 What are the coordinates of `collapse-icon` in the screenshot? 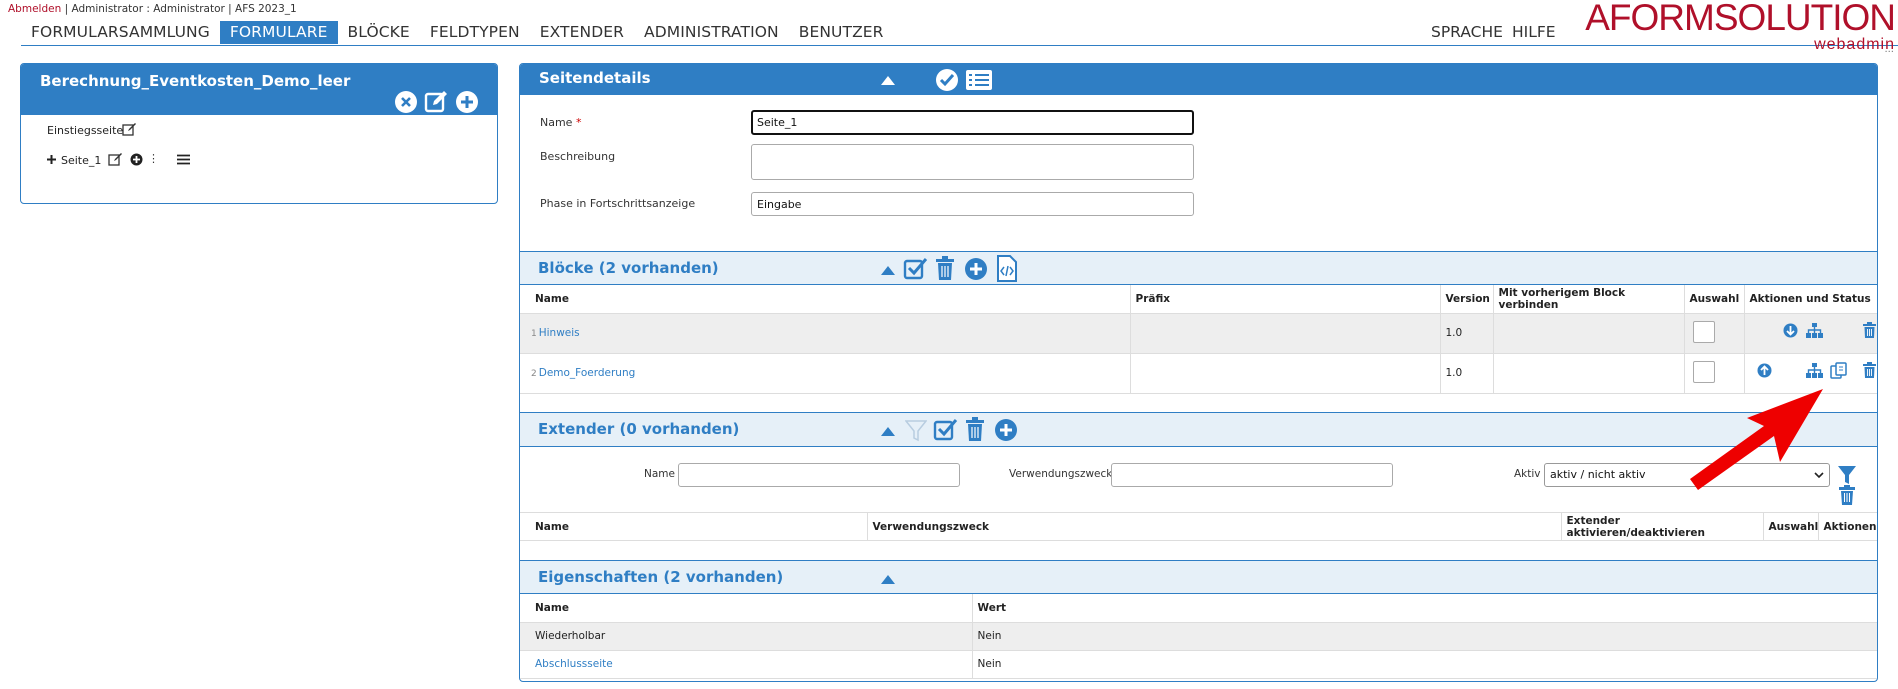 It's located at (888, 80).